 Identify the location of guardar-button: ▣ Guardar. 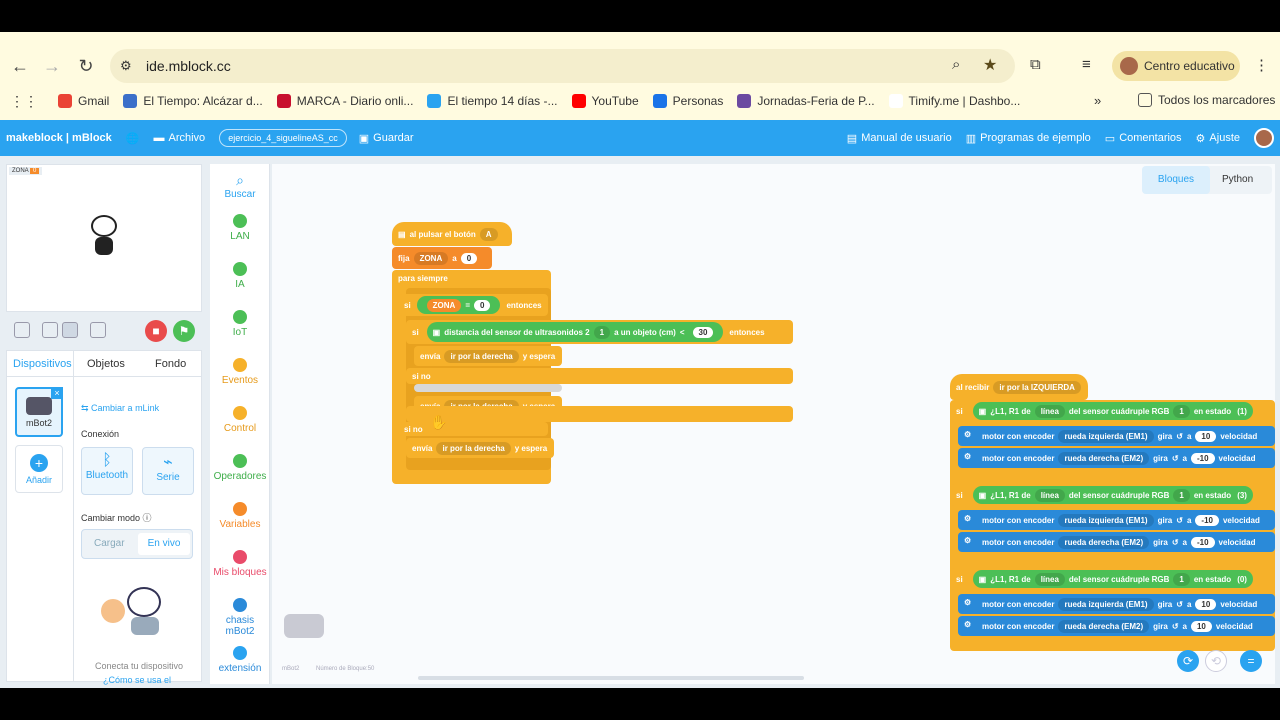
(386, 138).